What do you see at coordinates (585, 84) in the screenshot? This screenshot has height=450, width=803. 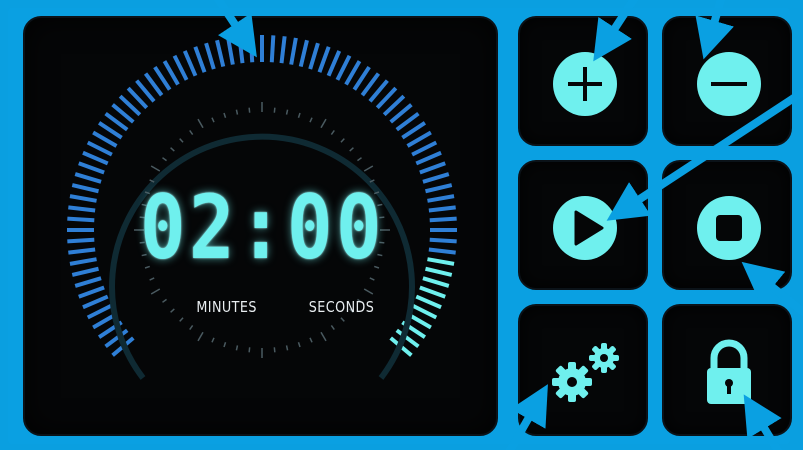 I see `plus-icon` at bounding box center [585, 84].